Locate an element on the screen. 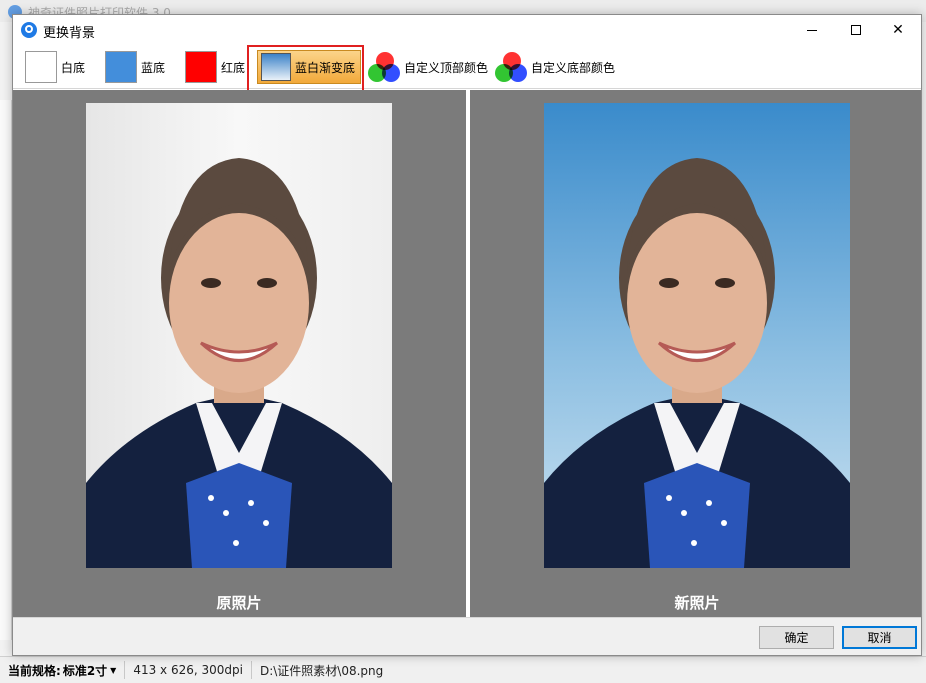 This screenshot has width=926, height=683. option-custom-top-color: 自定义顶部颜色 is located at coordinates (428, 67).